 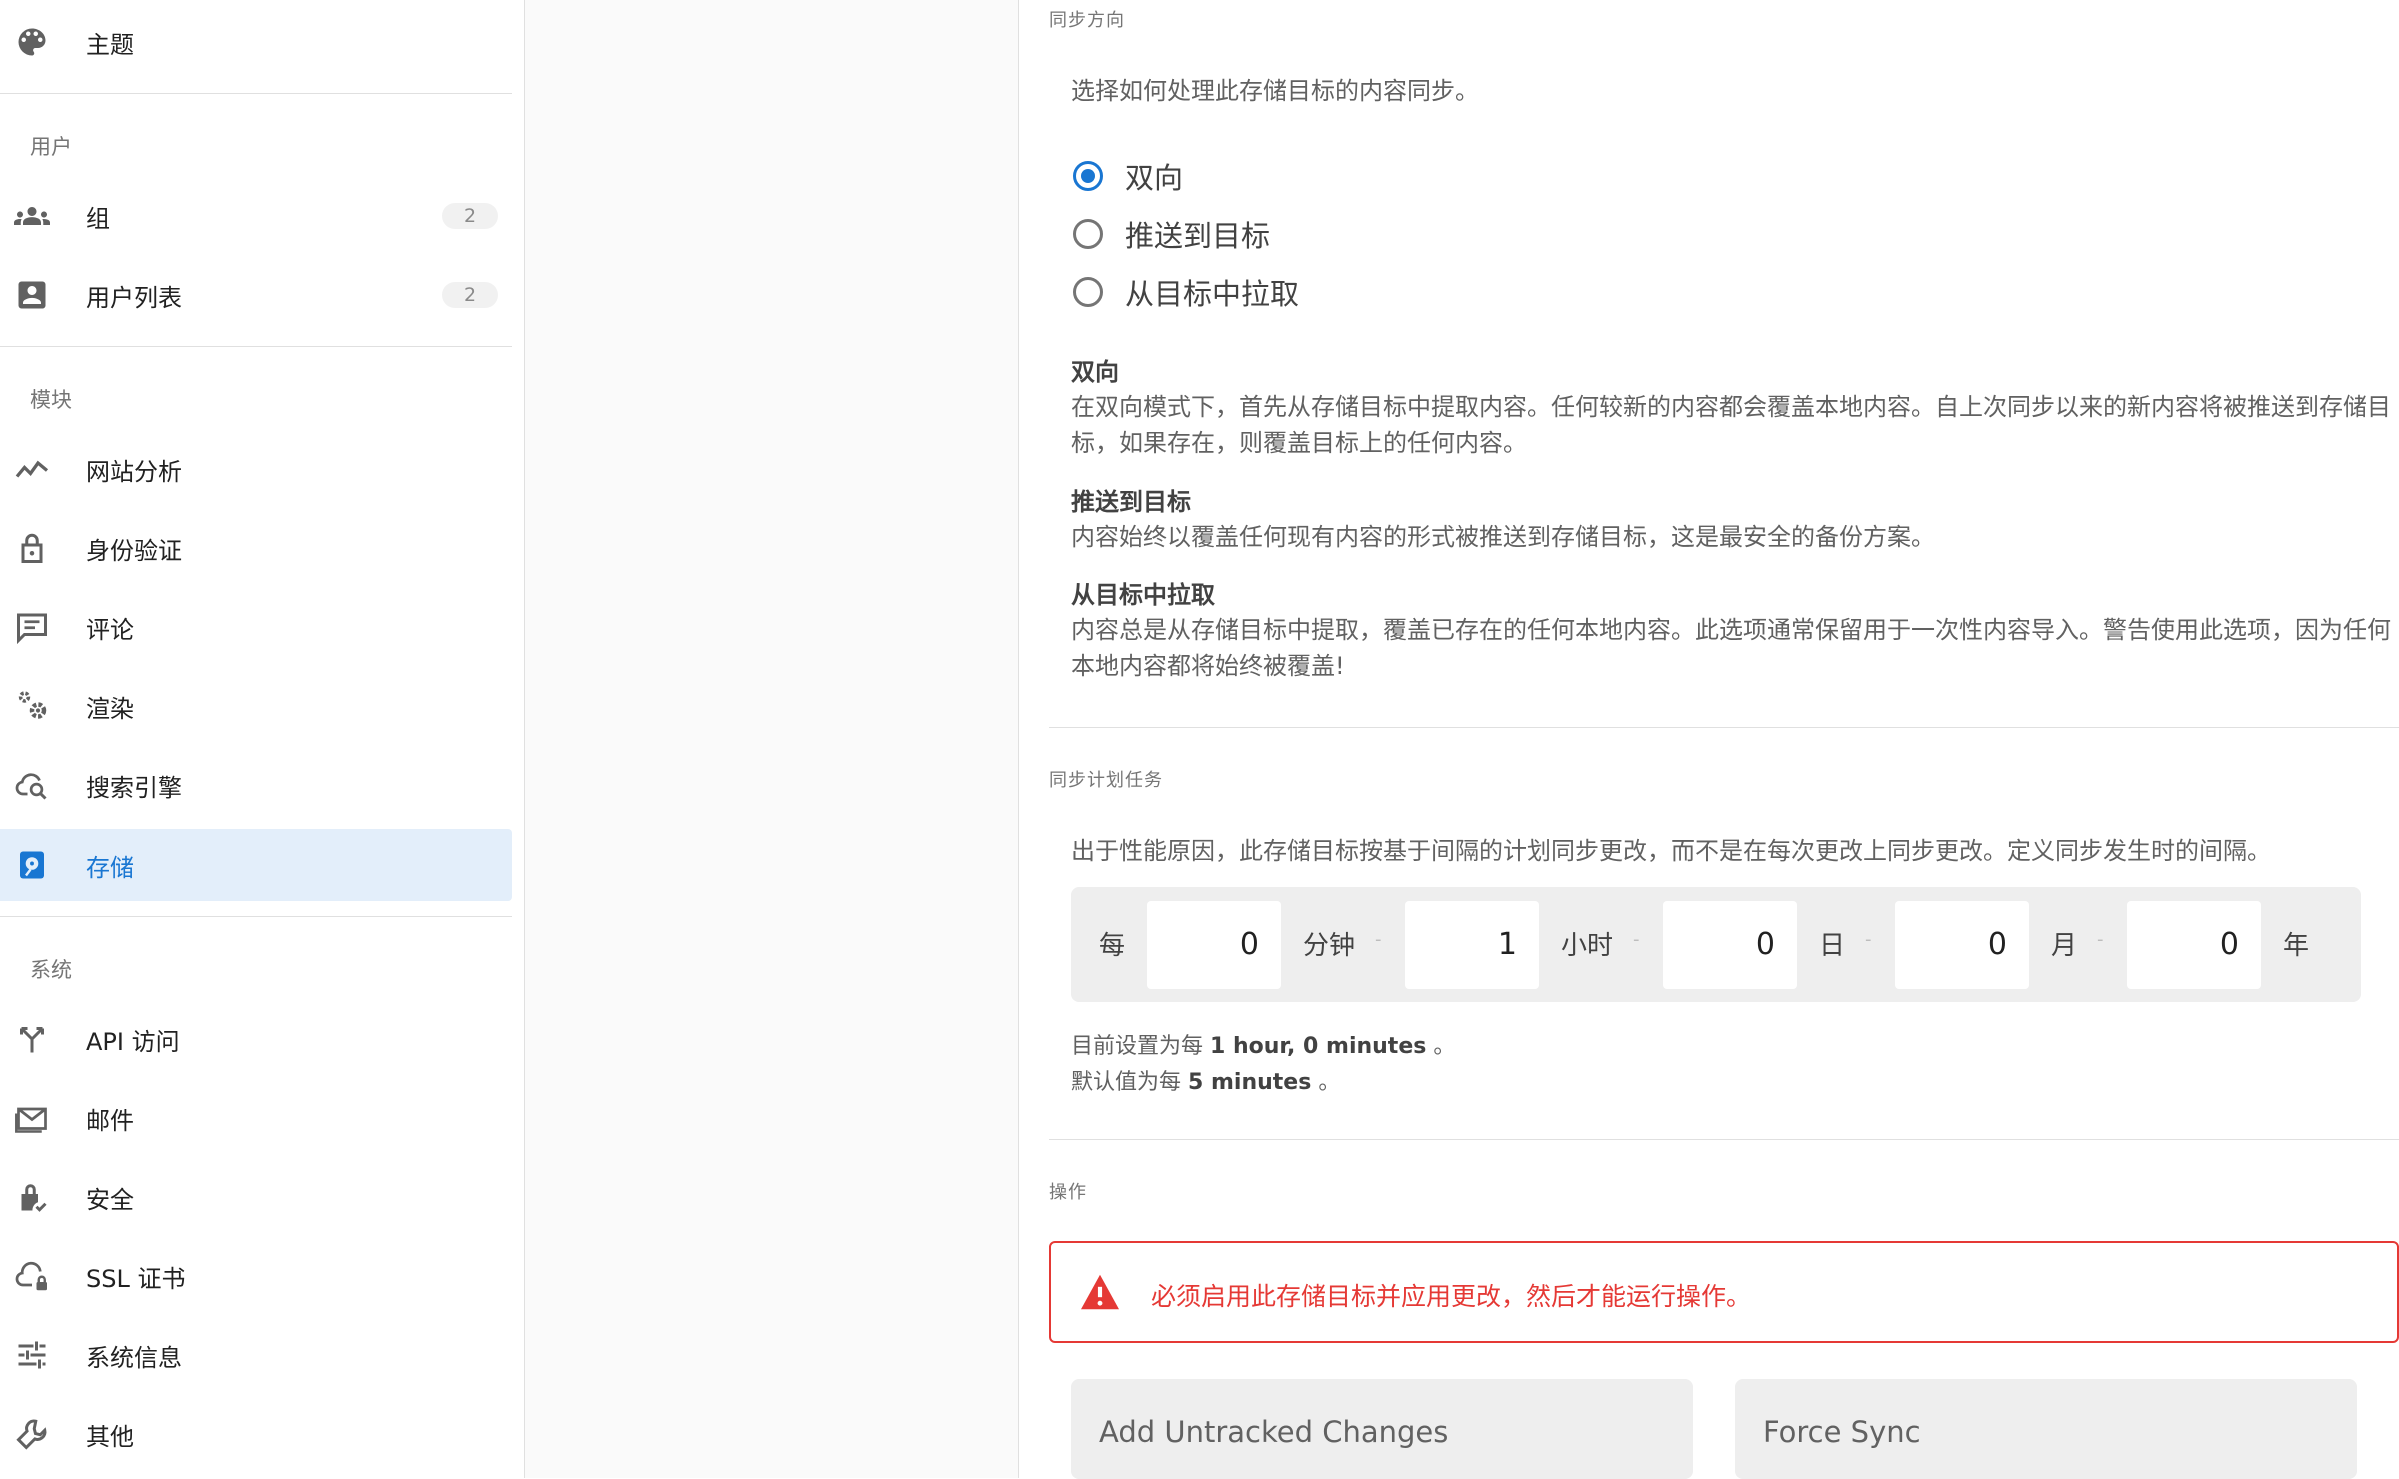 I want to click on sidebar-item-label: 搜索引擎, so click(x=134, y=787).